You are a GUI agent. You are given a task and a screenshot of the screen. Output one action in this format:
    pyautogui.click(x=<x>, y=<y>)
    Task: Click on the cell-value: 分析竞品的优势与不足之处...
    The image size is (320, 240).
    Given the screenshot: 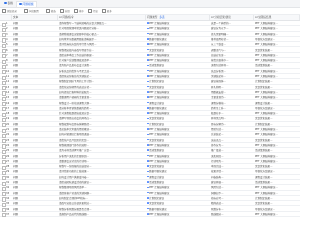 What is the action you would take?
    pyautogui.click(x=75, y=71)
    